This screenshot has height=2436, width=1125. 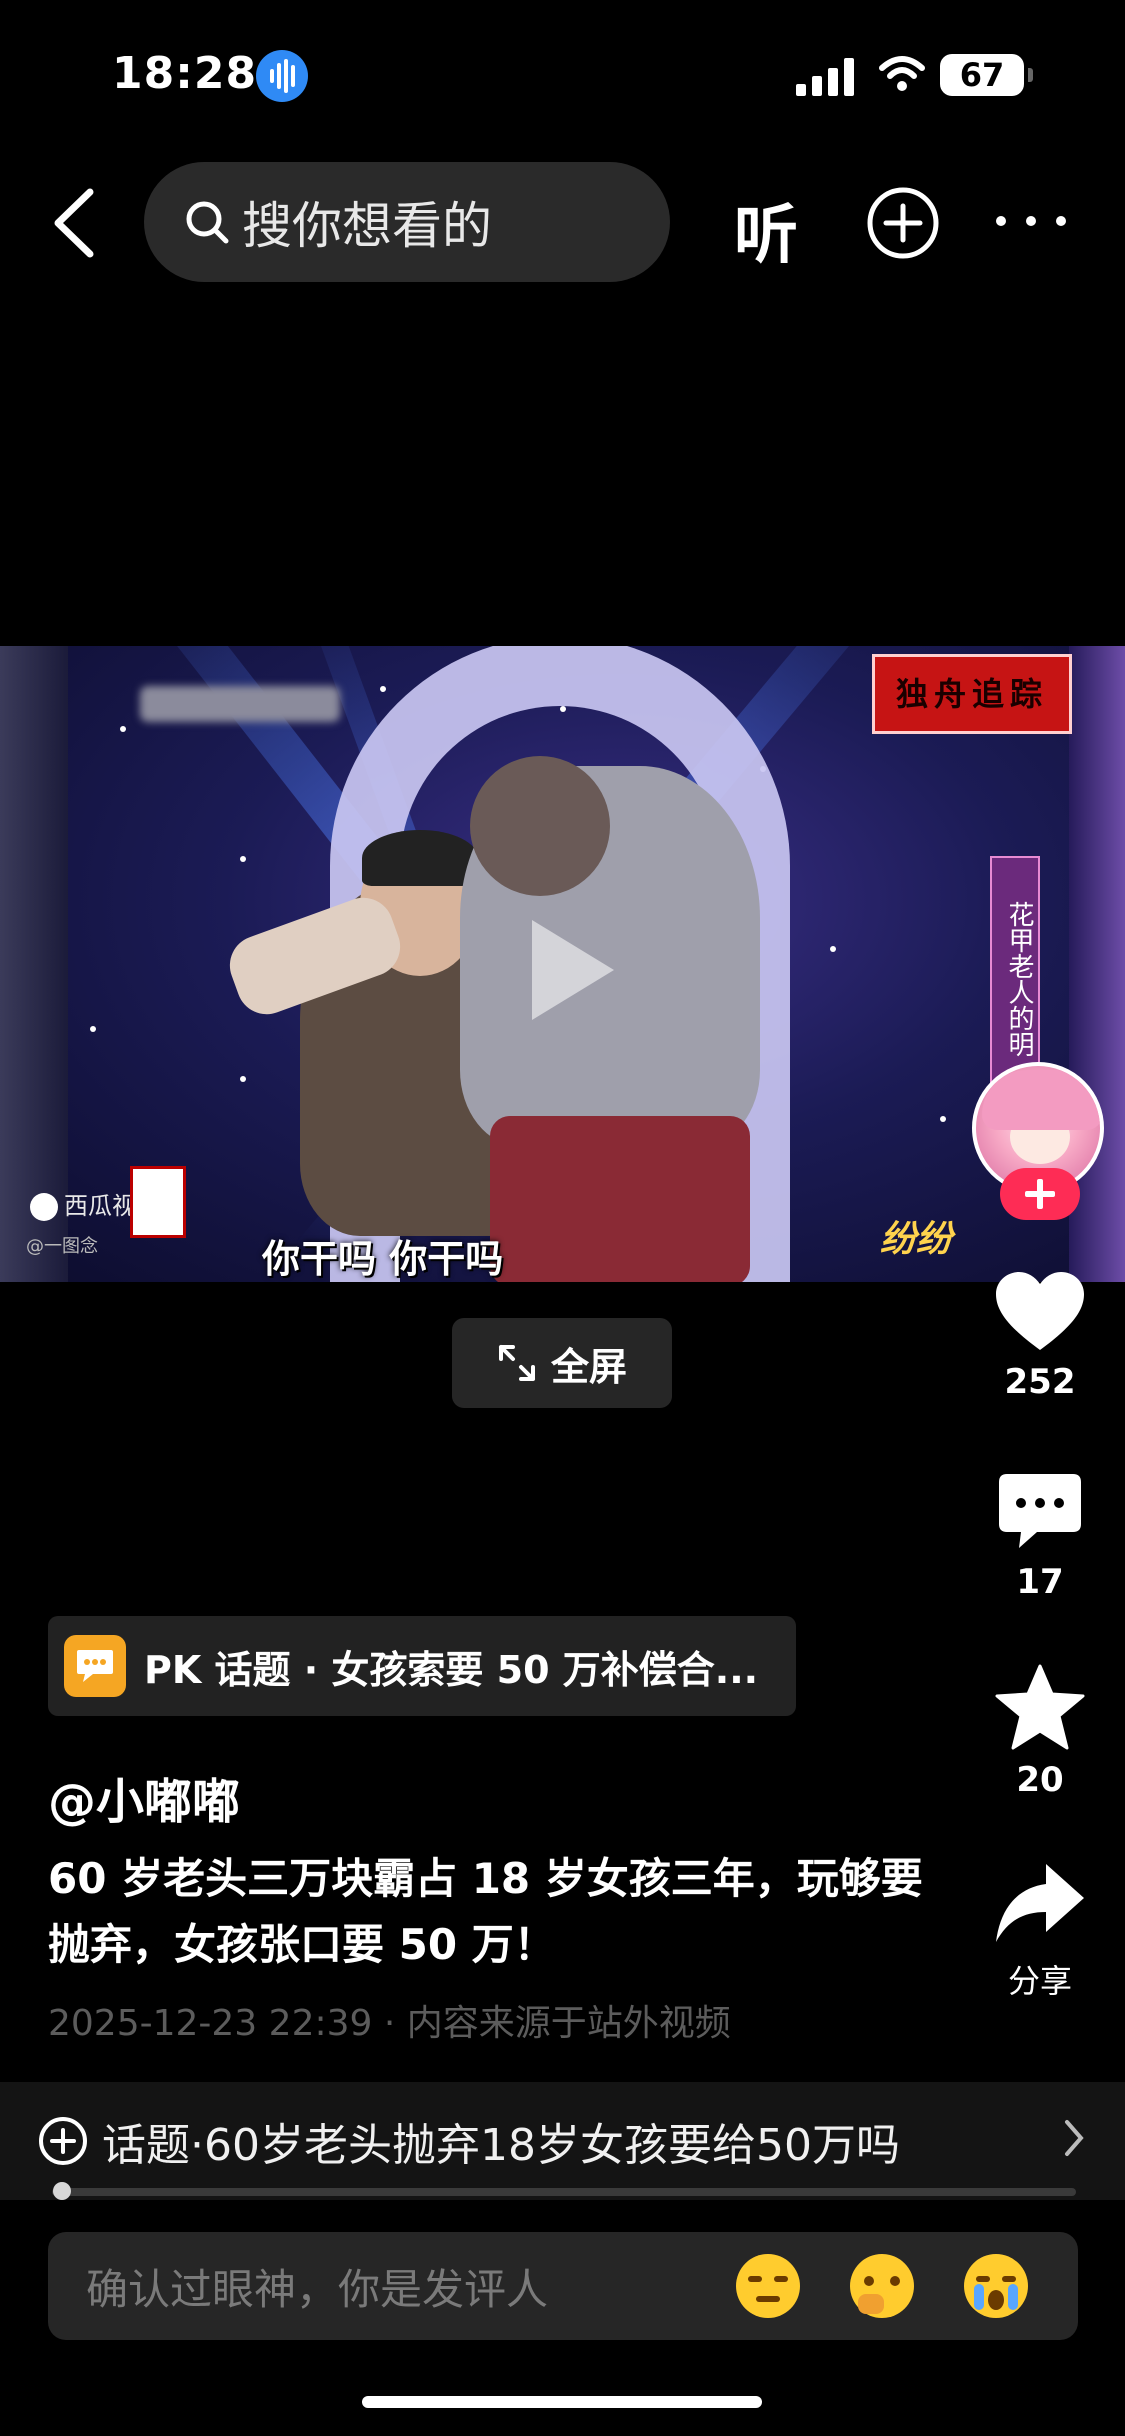 What do you see at coordinates (383, 1259) in the screenshot?
I see `video-subtitle: 你干吗 你干吗` at bounding box center [383, 1259].